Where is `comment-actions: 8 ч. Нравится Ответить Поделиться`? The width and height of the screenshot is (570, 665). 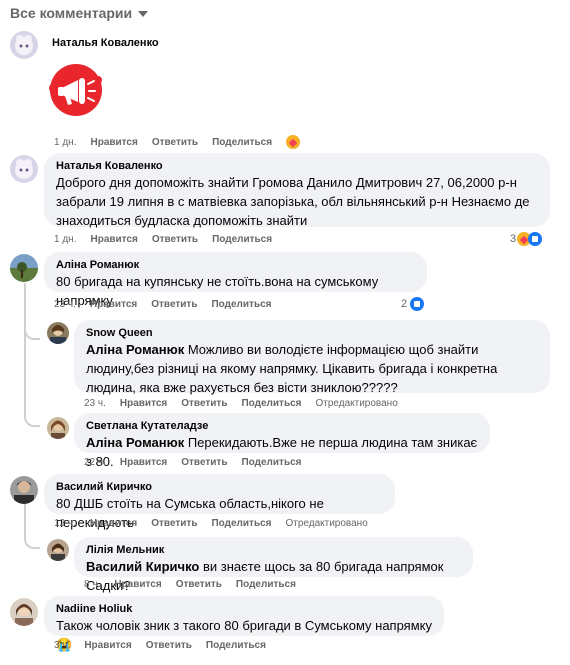 comment-actions: 8 ч. Нравится Ответить Поделиться is located at coordinates (197, 584).